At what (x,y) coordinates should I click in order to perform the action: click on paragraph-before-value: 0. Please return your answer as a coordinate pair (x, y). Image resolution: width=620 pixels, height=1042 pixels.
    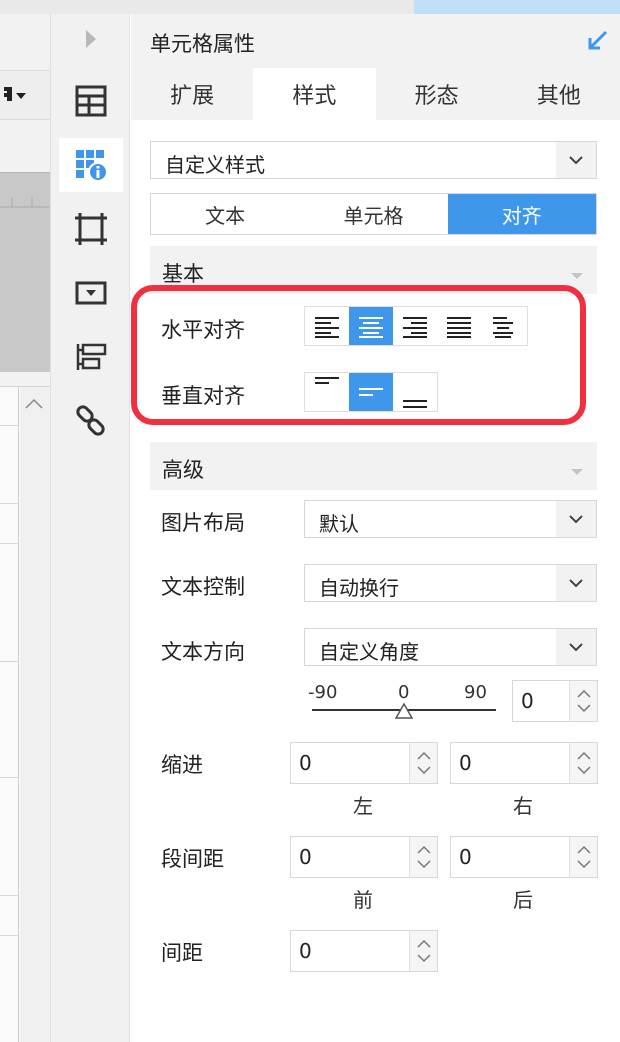
    Looking at the image, I should click on (305, 857).